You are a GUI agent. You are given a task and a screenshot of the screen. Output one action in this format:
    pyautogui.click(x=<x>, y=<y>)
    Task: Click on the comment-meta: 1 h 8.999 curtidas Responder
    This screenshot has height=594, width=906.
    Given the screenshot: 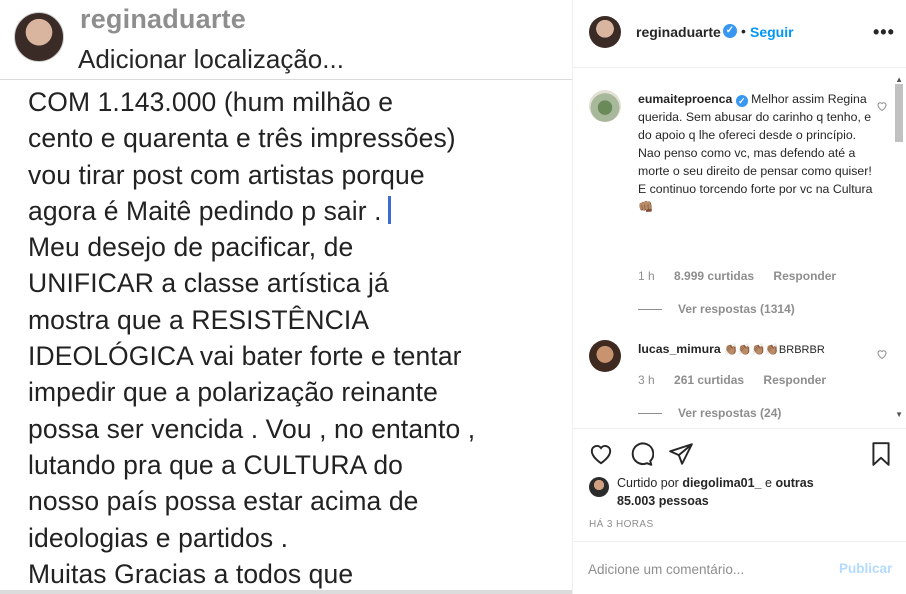 What is the action you would take?
    pyautogui.click(x=745, y=276)
    